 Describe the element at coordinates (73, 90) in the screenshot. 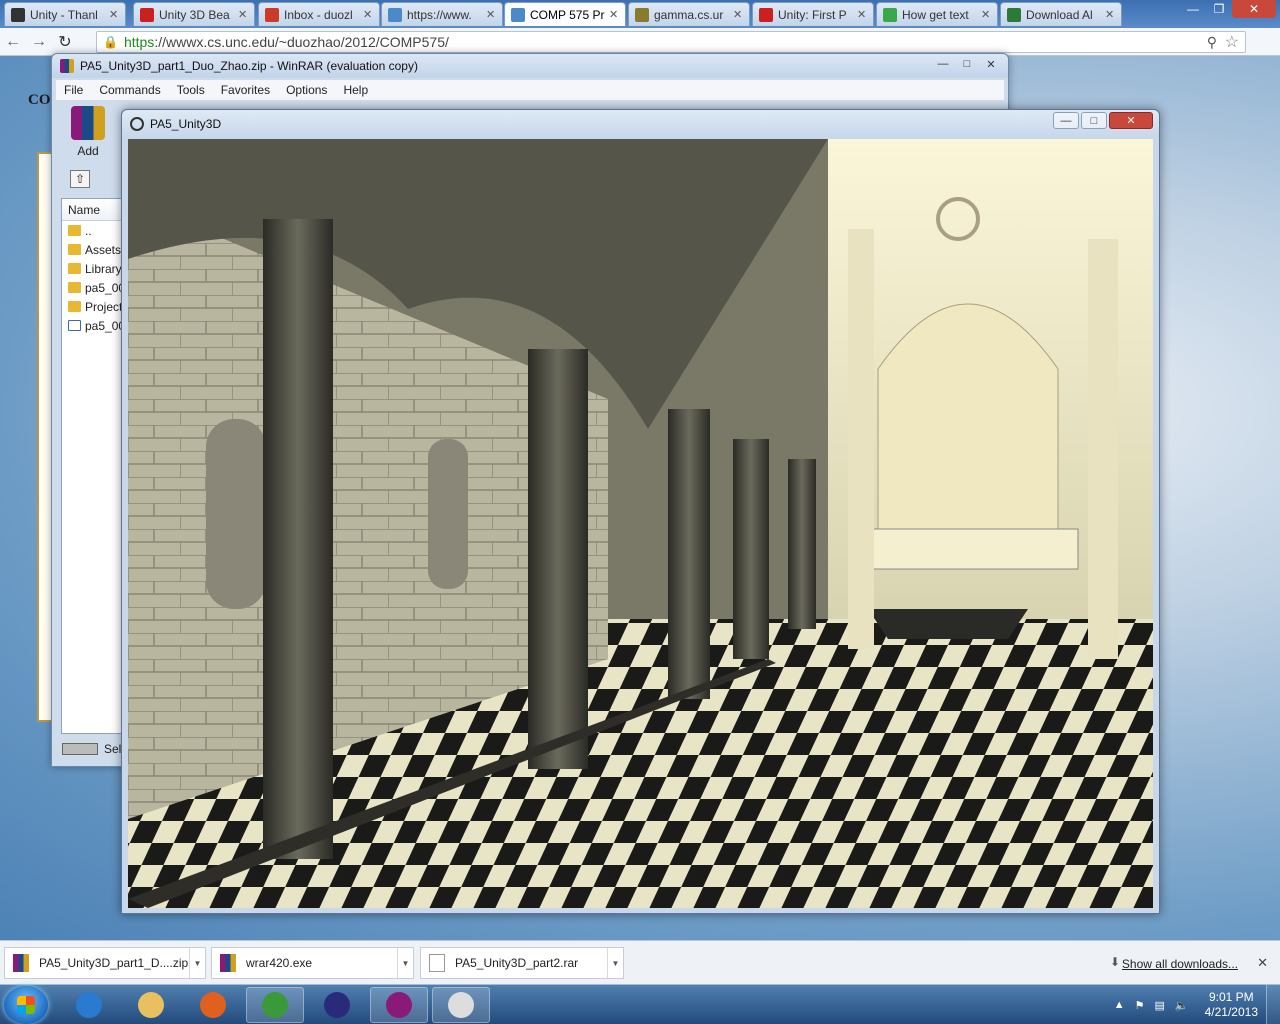

I see `menu-file: File` at that location.